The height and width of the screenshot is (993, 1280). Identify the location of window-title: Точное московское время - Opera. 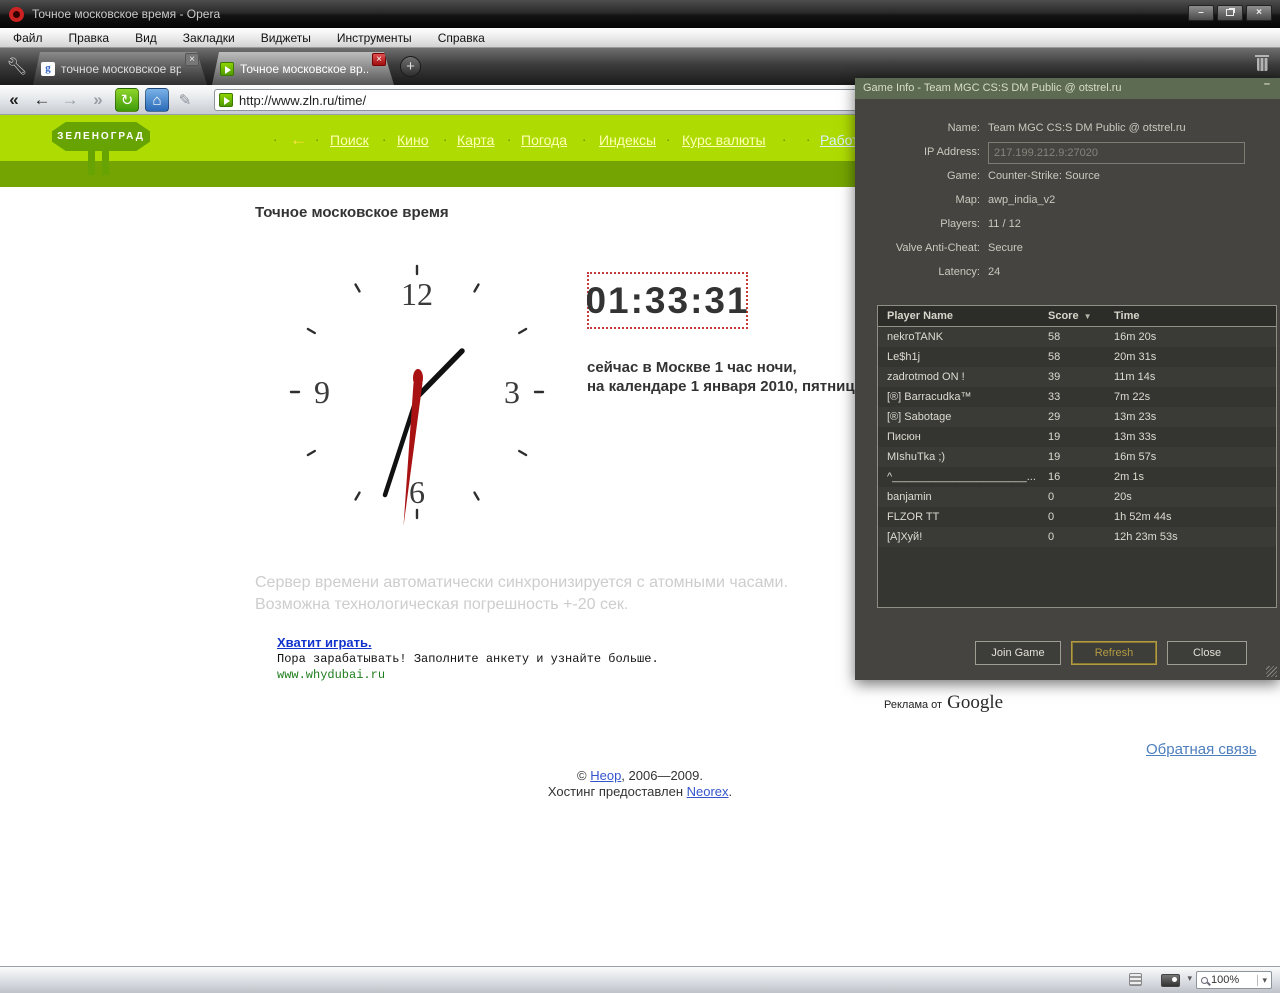
(126, 14).